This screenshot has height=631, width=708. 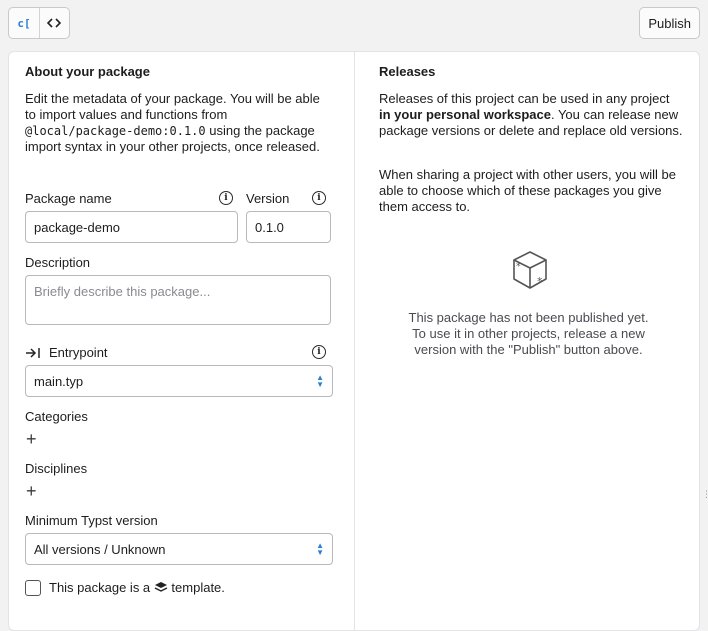 I want to click on preview-icon: c[, so click(x=24, y=23).